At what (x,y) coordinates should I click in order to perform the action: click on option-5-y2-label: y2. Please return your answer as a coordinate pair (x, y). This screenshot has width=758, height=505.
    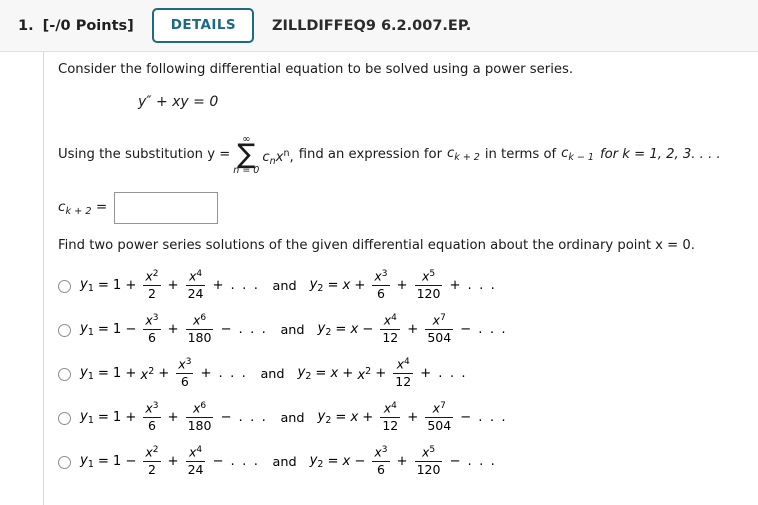
    Looking at the image, I should click on (316, 462).